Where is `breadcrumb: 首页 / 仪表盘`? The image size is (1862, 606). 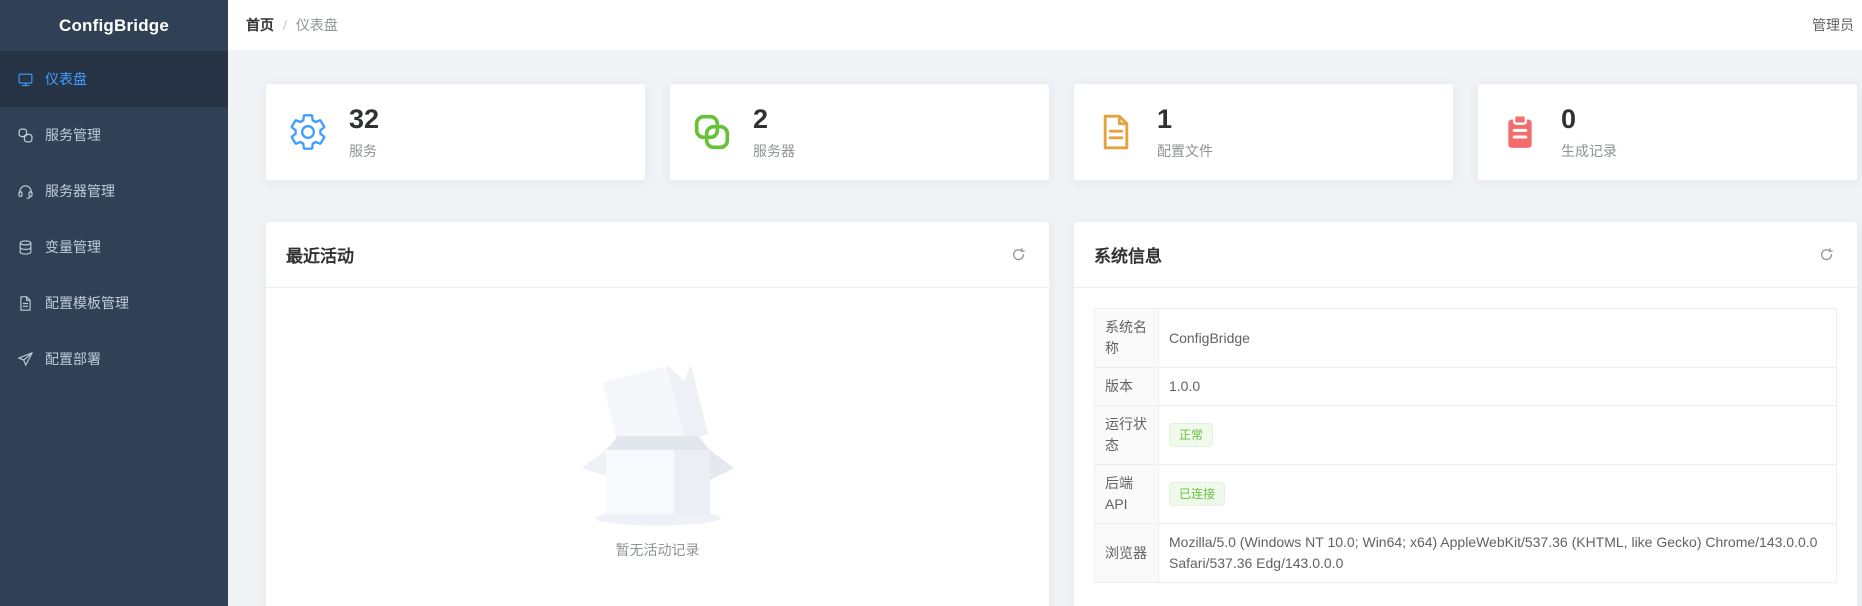
breadcrumb: 首页 / 仪表盘 is located at coordinates (292, 25).